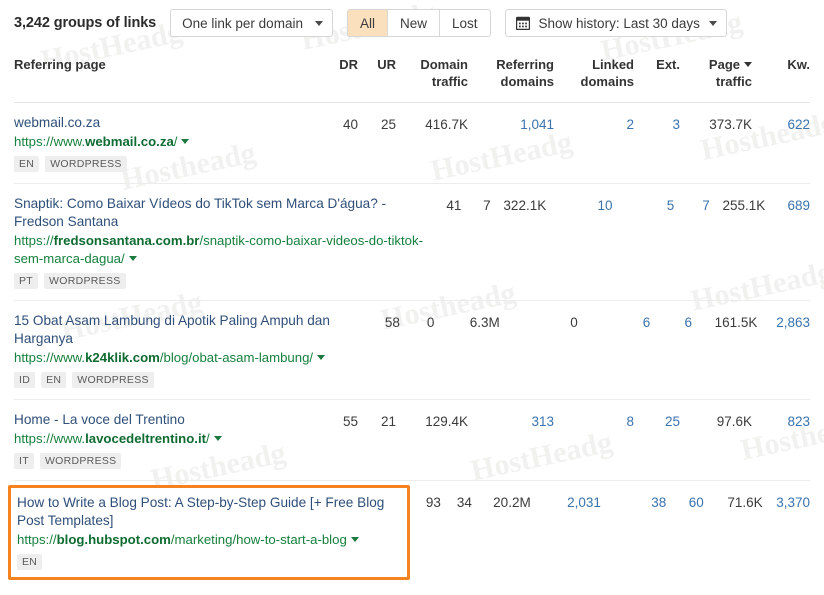 Image resolution: width=824 pixels, height=595 pixels. What do you see at coordinates (781, 62) in the screenshot?
I see `column-header-kw: Kw.` at bounding box center [781, 62].